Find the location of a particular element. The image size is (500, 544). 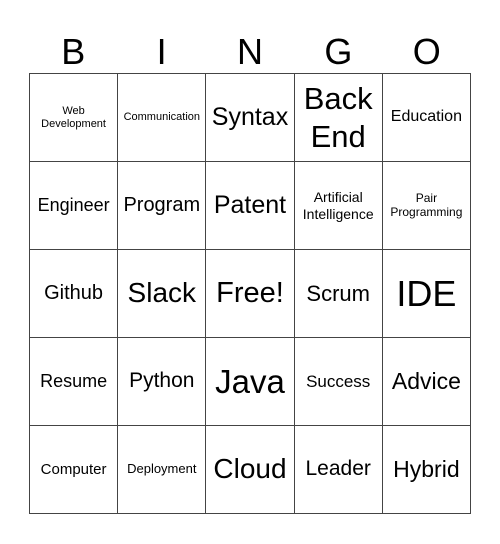

bingo-cell: Python is located at coordinates (162, 382).